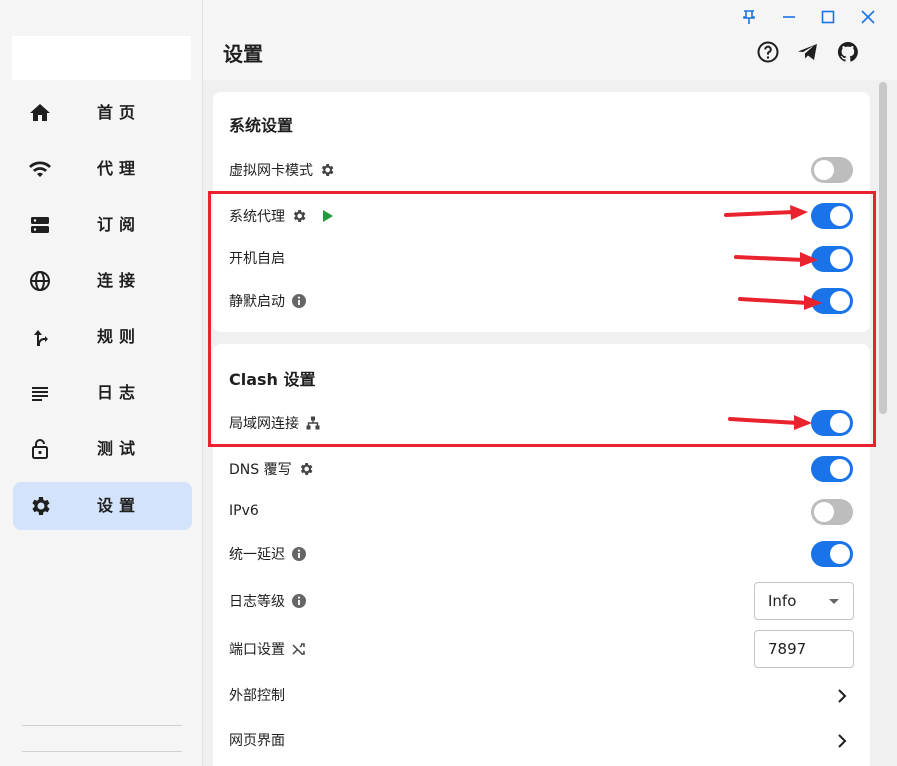 The image size is (897, 766). Describe the element at coordinates (101, 58) in the screenshot. I see `app-logo-area` at that location.